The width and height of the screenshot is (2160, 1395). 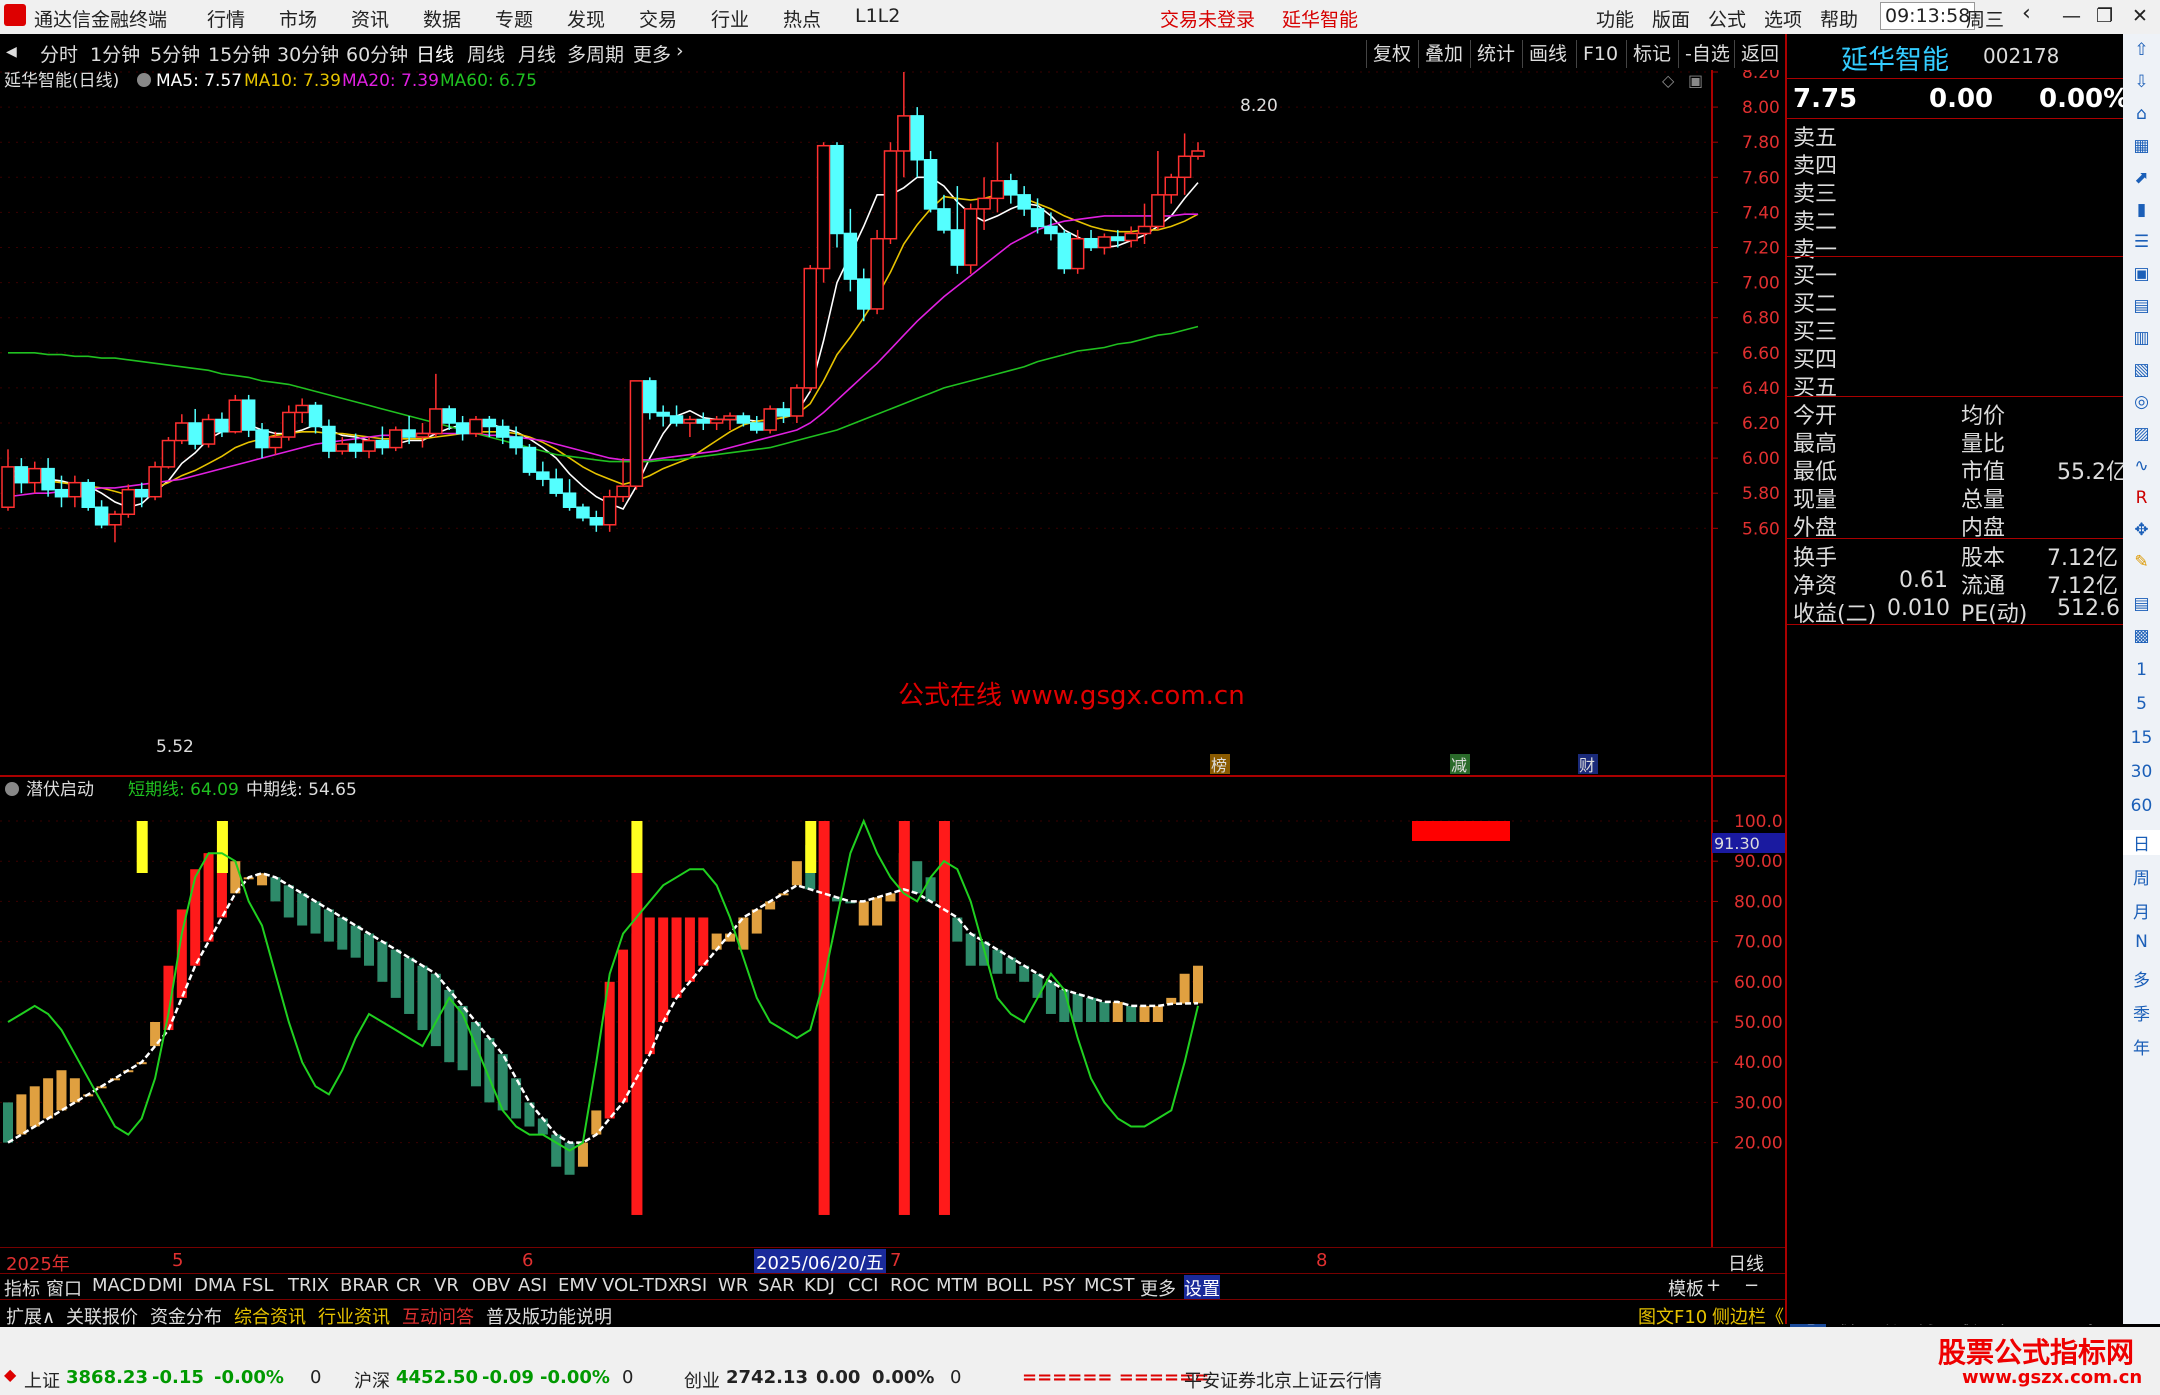 What do you see at coordinates (2141, 178) in the screenshot?
I see `toolbar-trend-icon: ⬈` at bounding box center [2141, 178].